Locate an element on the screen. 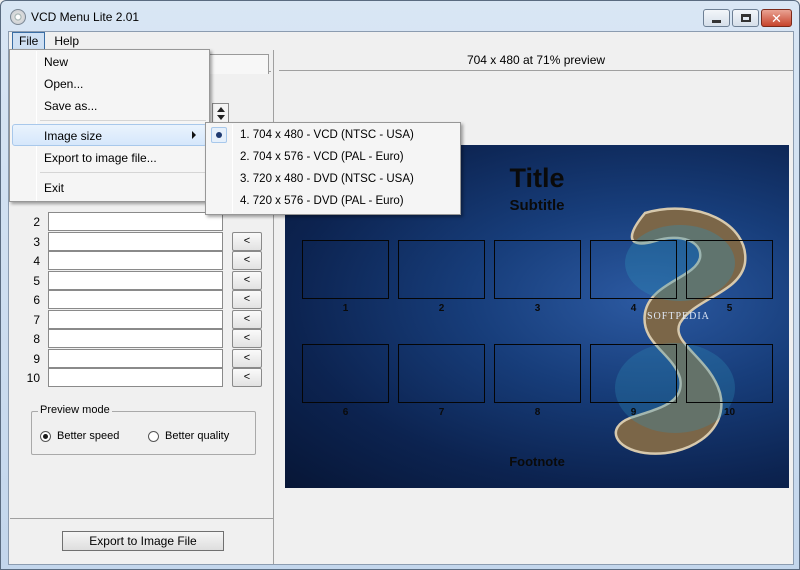 This screenshot has height=570, width=800. minimize-icon is located at coordinates (716, 21).